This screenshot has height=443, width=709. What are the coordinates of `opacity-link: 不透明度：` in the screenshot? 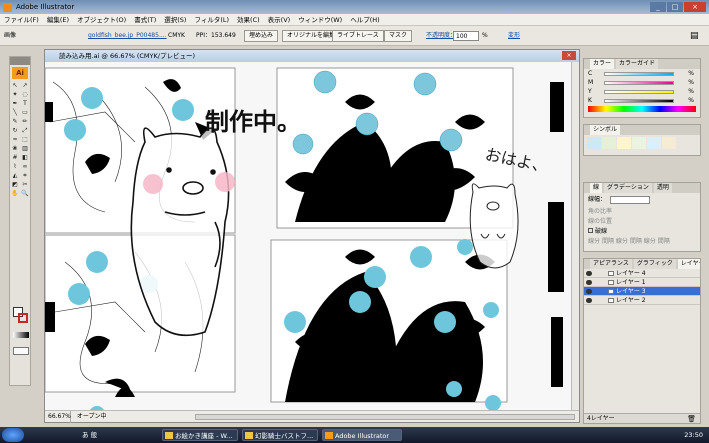 It's located at (441, 35).